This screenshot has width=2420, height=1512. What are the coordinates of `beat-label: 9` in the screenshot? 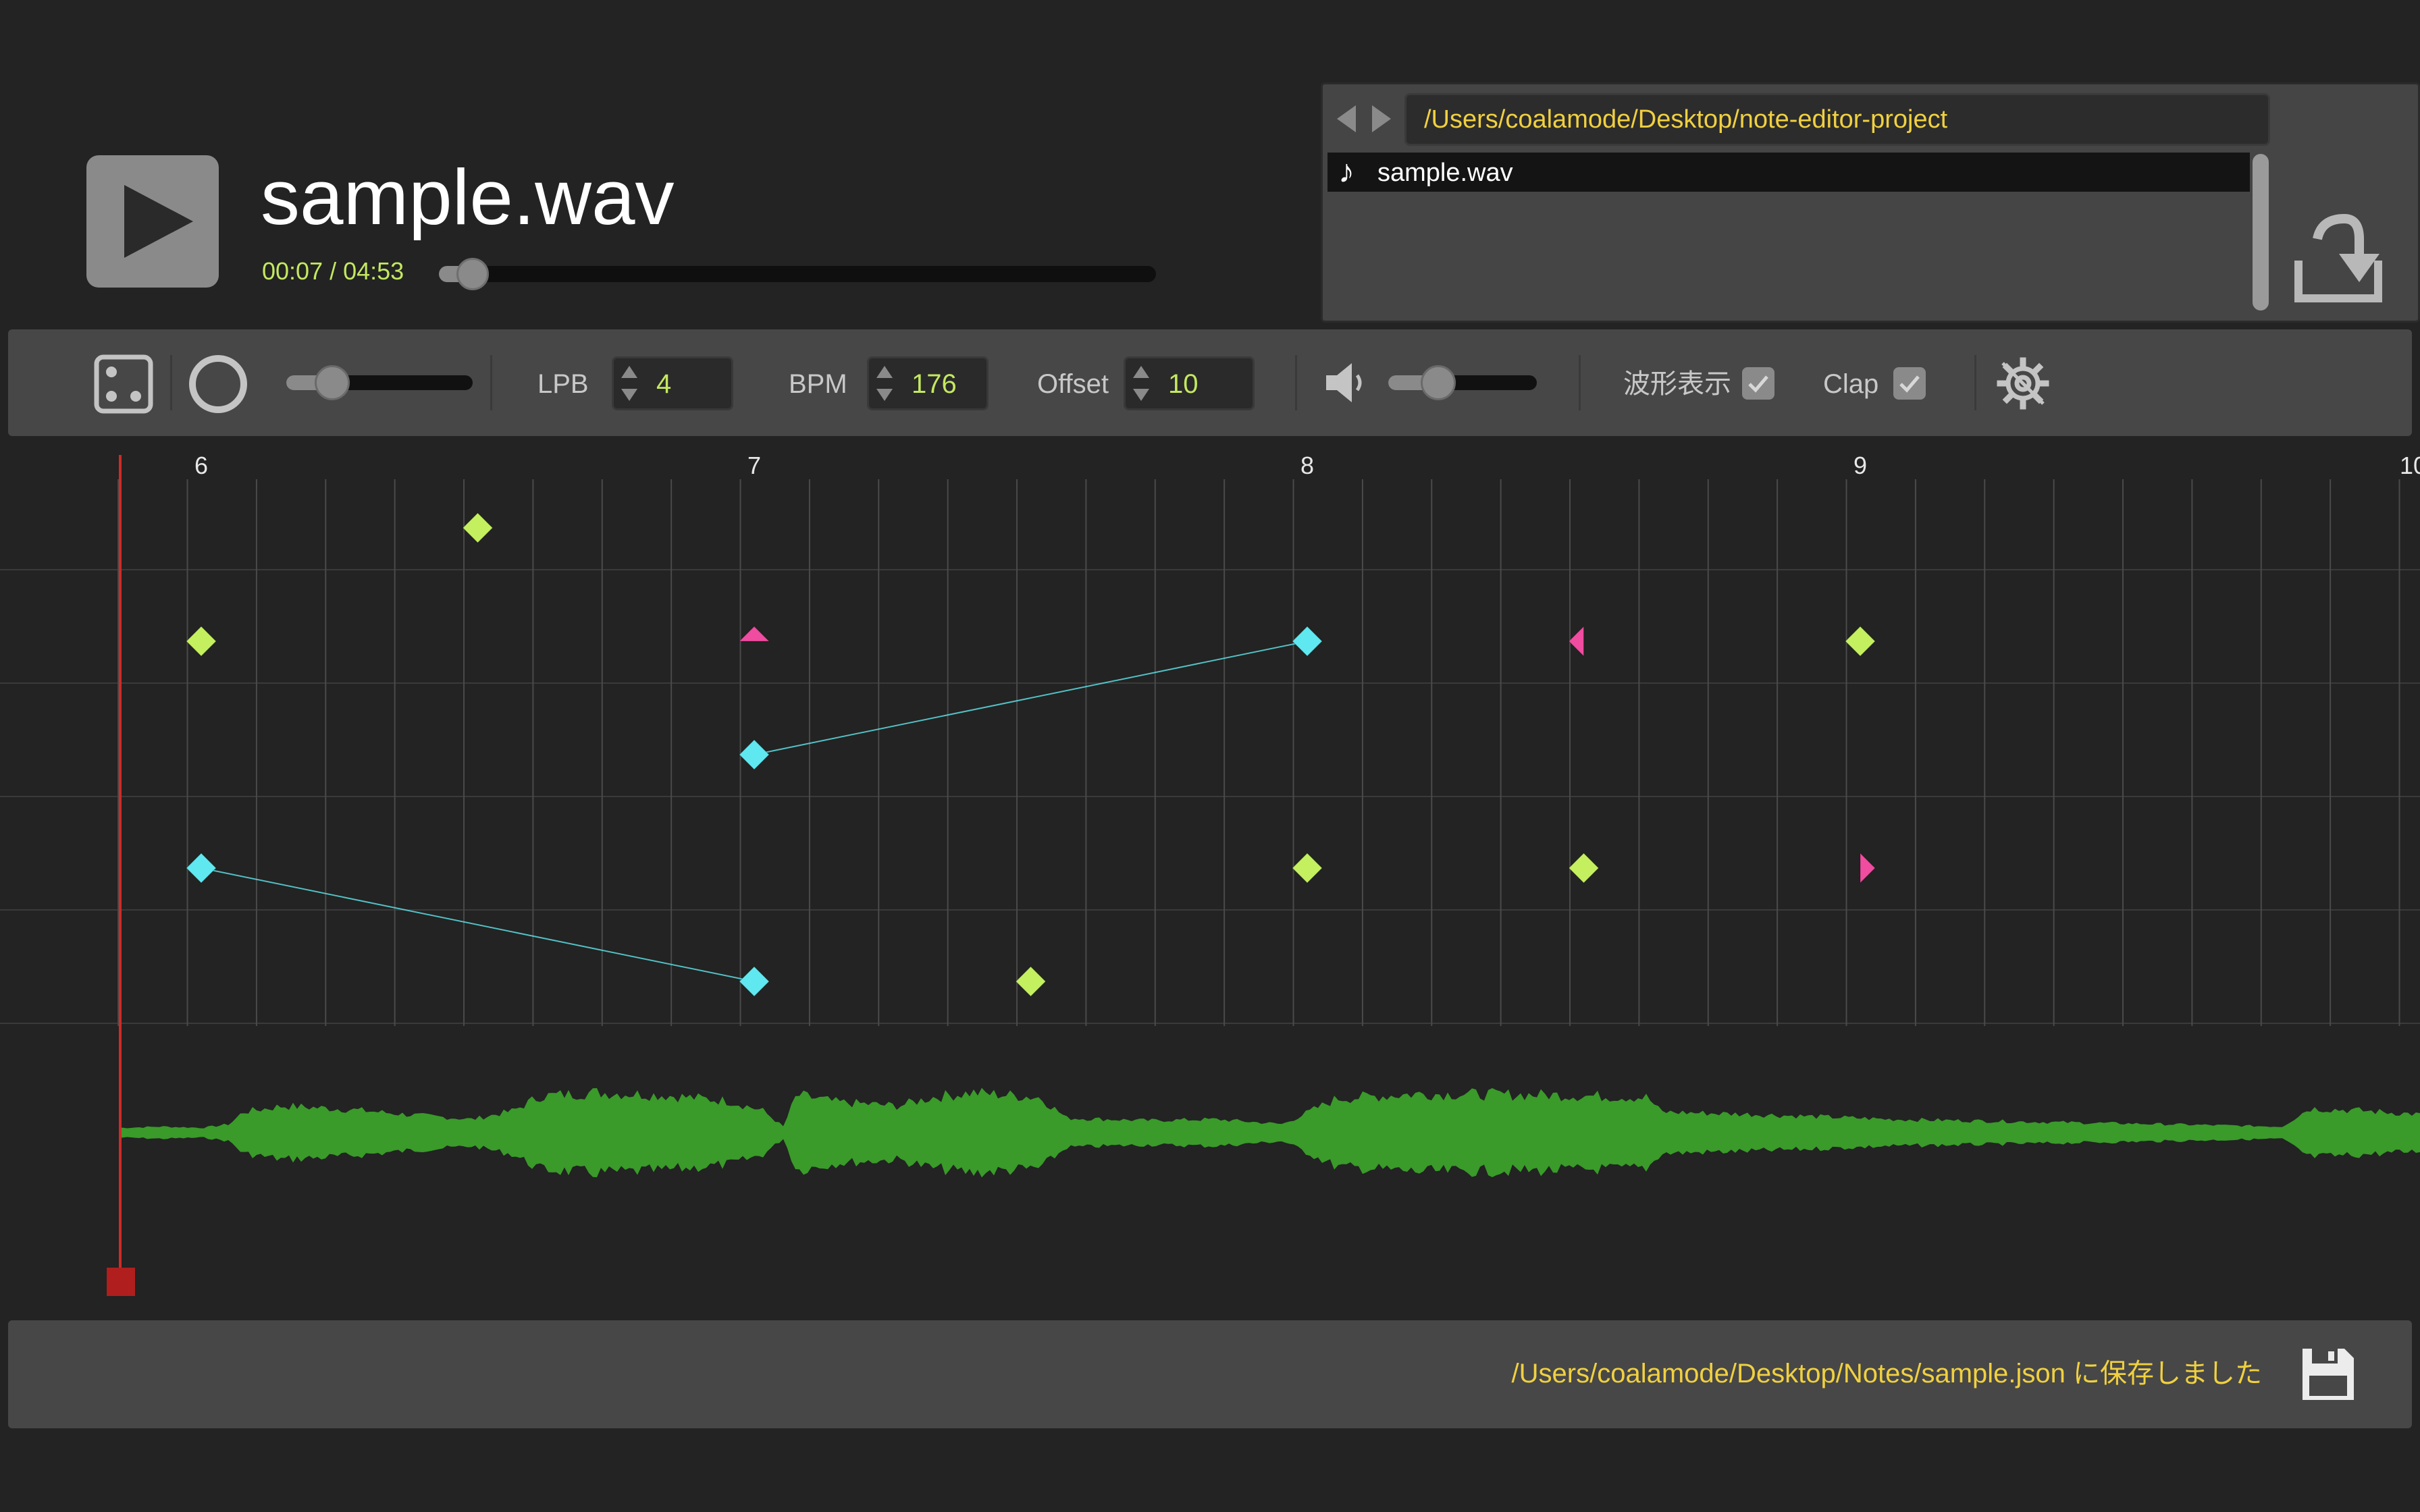 It's located at (1860, 465).